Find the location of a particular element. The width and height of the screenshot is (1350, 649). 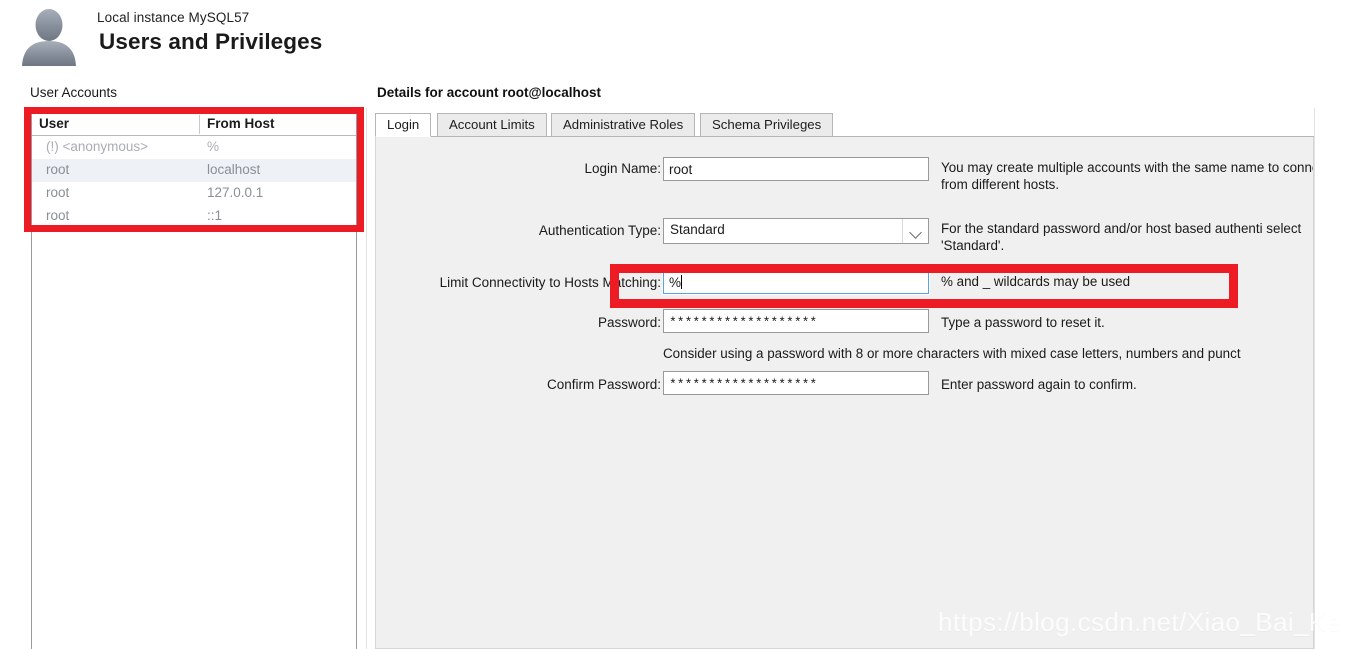

tab-login: Login is located at coordinates (403, 125).